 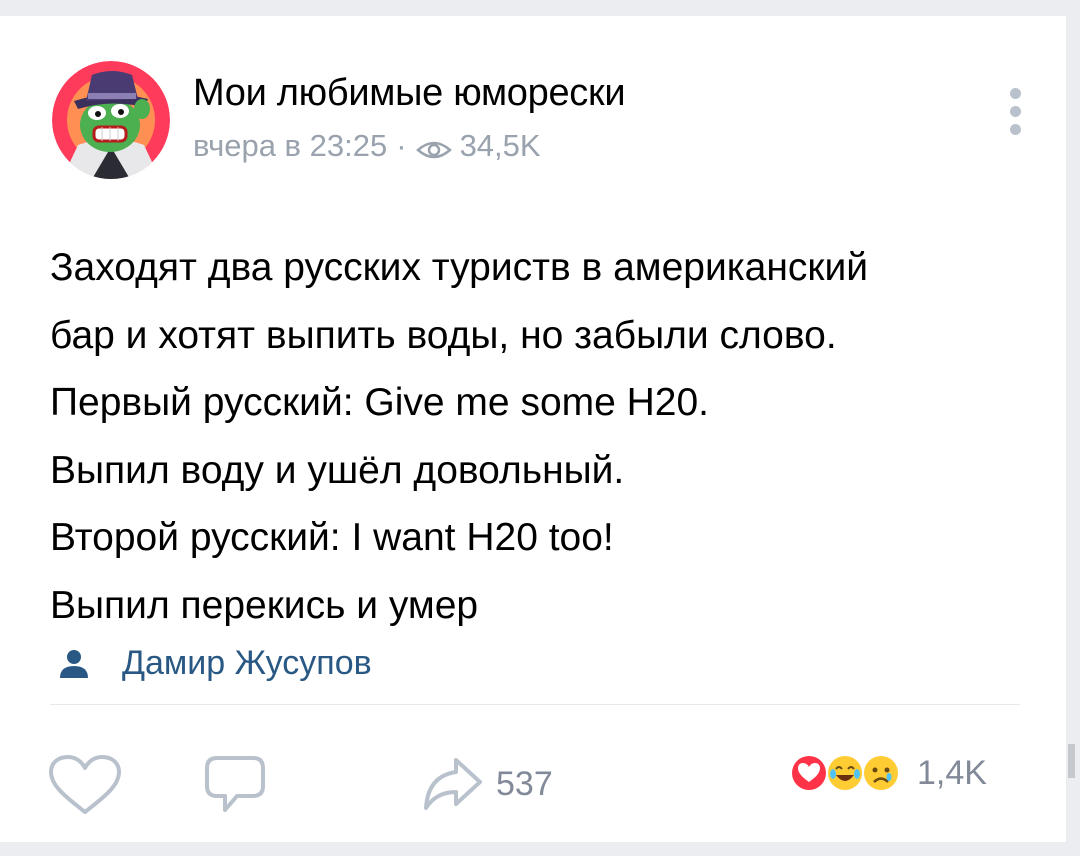 I want to click on post-text-line: Второй русский: I want H20 too!, so click(x=332, y=537).